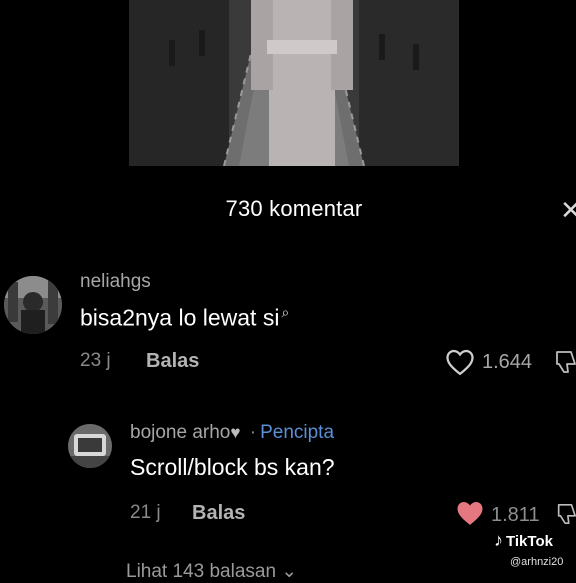 The width and height of the screenshot is (576, 583). I want to click on comment-text: Scroll/block bs kan?, so click(232, 467).